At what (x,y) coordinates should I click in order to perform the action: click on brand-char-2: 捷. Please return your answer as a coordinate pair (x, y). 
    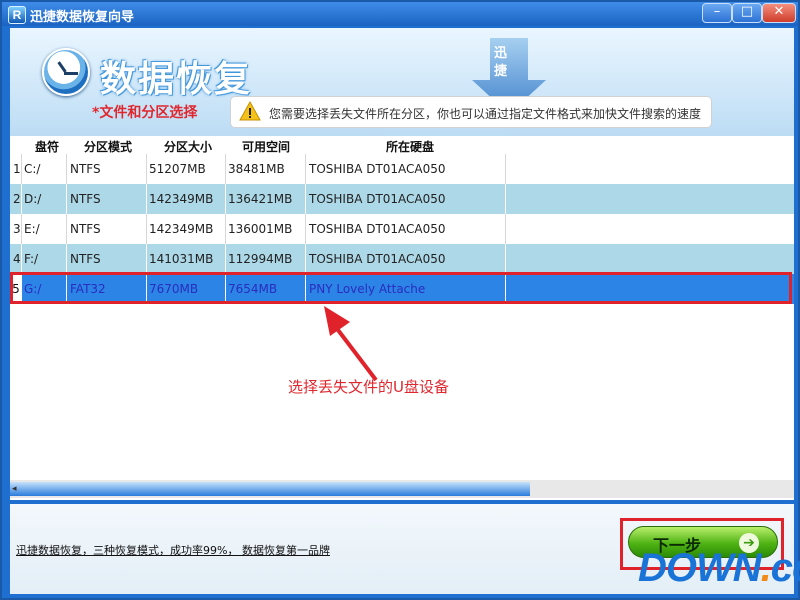
    Looking at the image, I should click on (501, 71).